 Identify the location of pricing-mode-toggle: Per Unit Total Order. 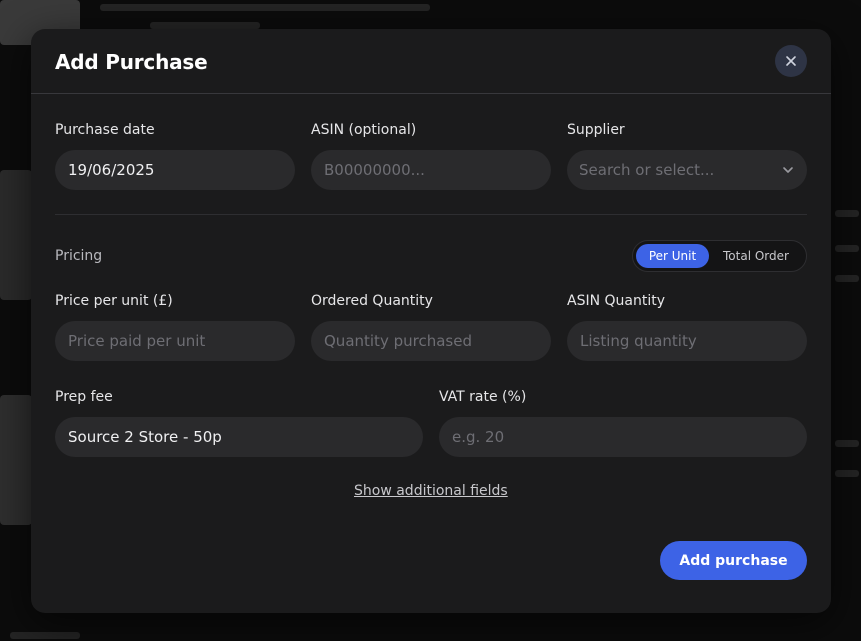
(719, 256).